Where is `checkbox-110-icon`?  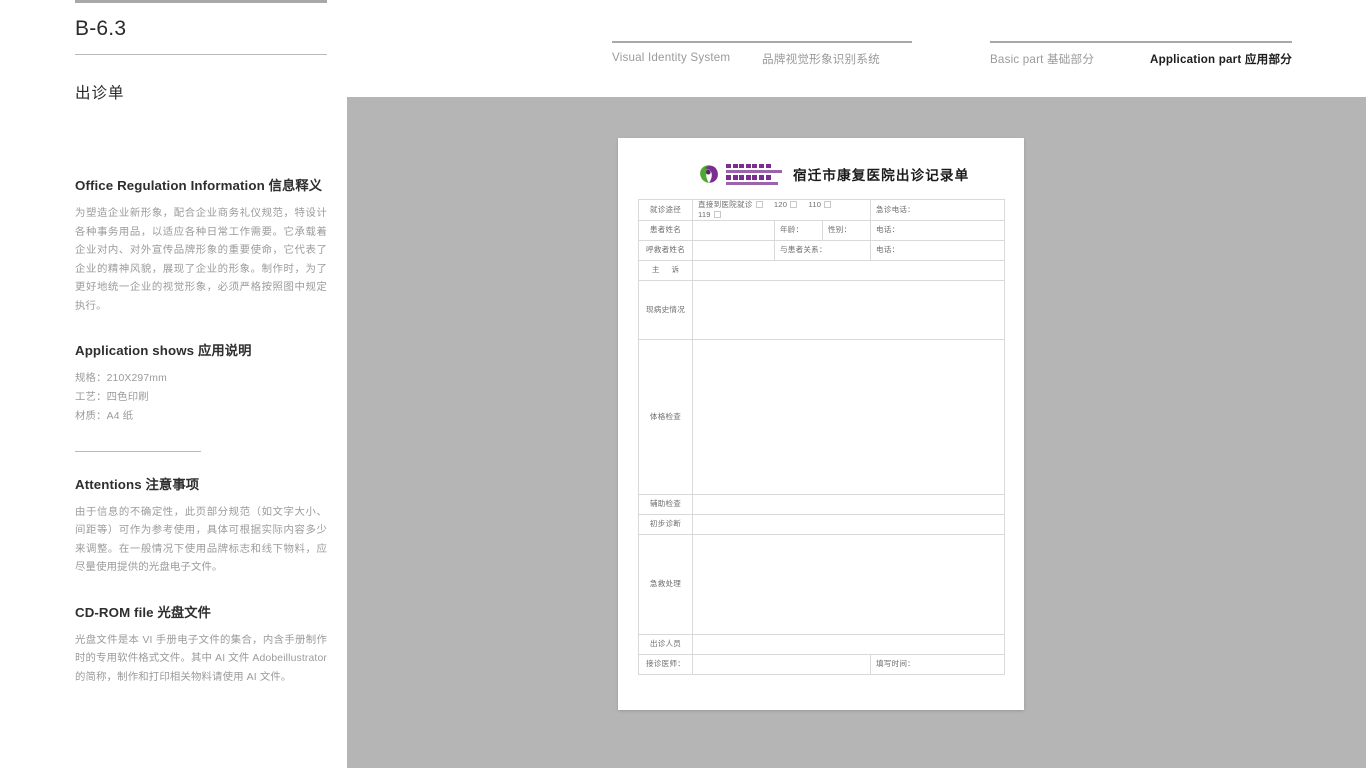 checkbox-110-icon is located at coordinates (828, 205).